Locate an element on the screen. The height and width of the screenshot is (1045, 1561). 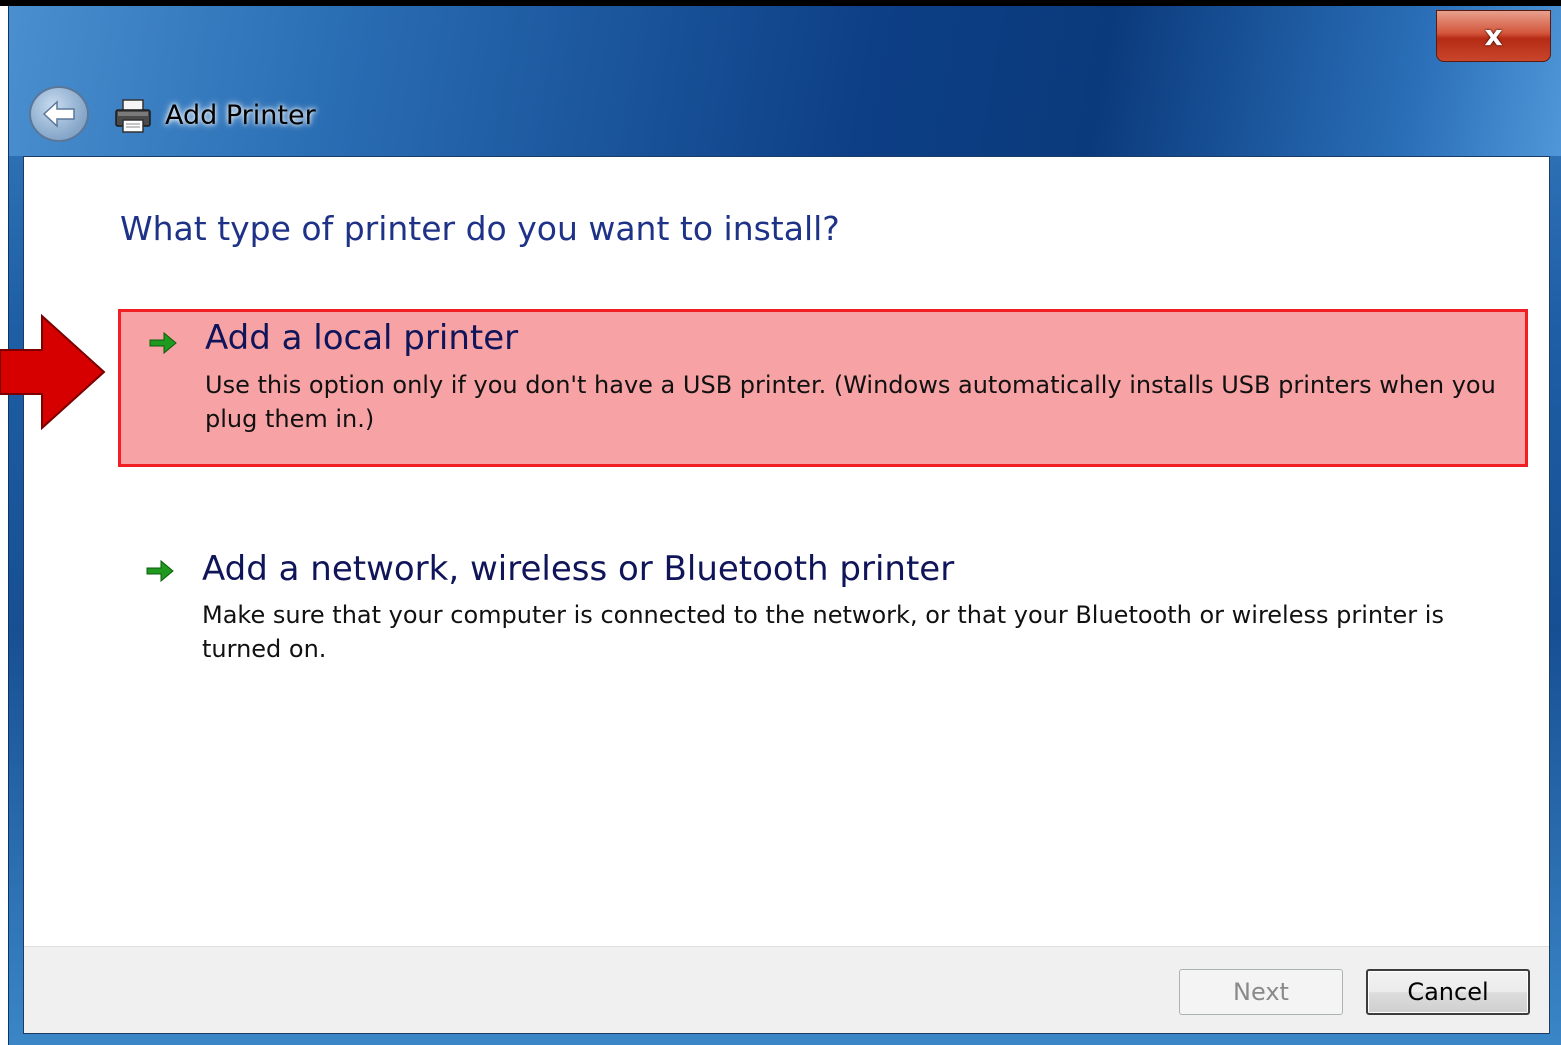
back-arrow-icon is located at coordinates (58, 114).